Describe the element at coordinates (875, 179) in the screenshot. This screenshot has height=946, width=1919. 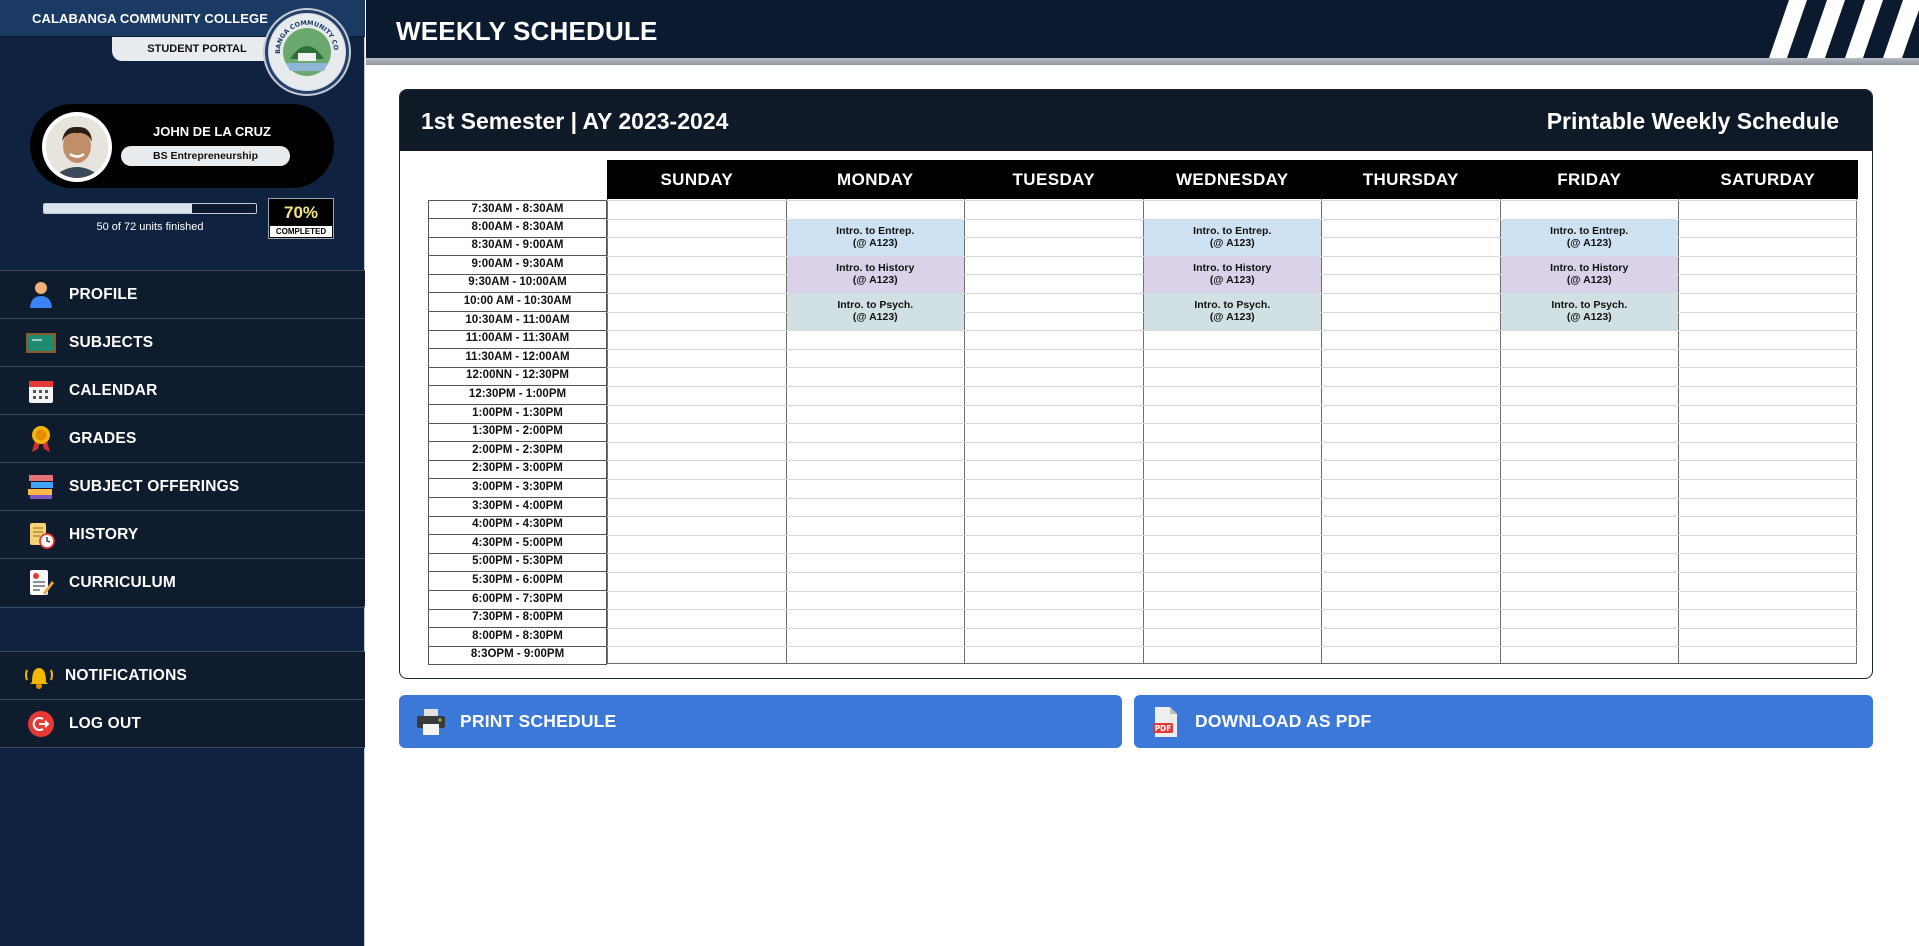
I see `day-header-monday: MONDAY` at that location.